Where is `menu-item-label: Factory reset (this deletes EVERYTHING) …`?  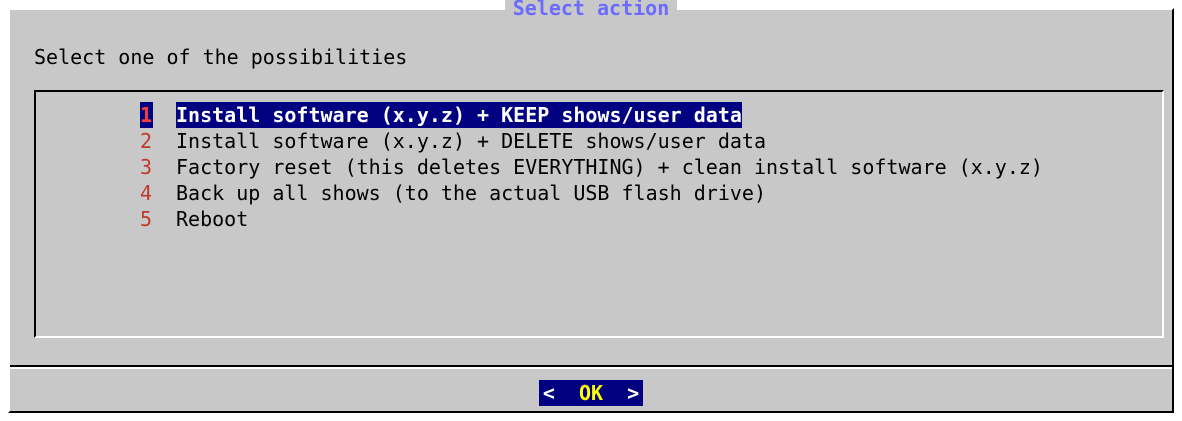 menu-item-label: Factory reset (this deletes EVERYTHING) … is located at coordinates (609, 167).